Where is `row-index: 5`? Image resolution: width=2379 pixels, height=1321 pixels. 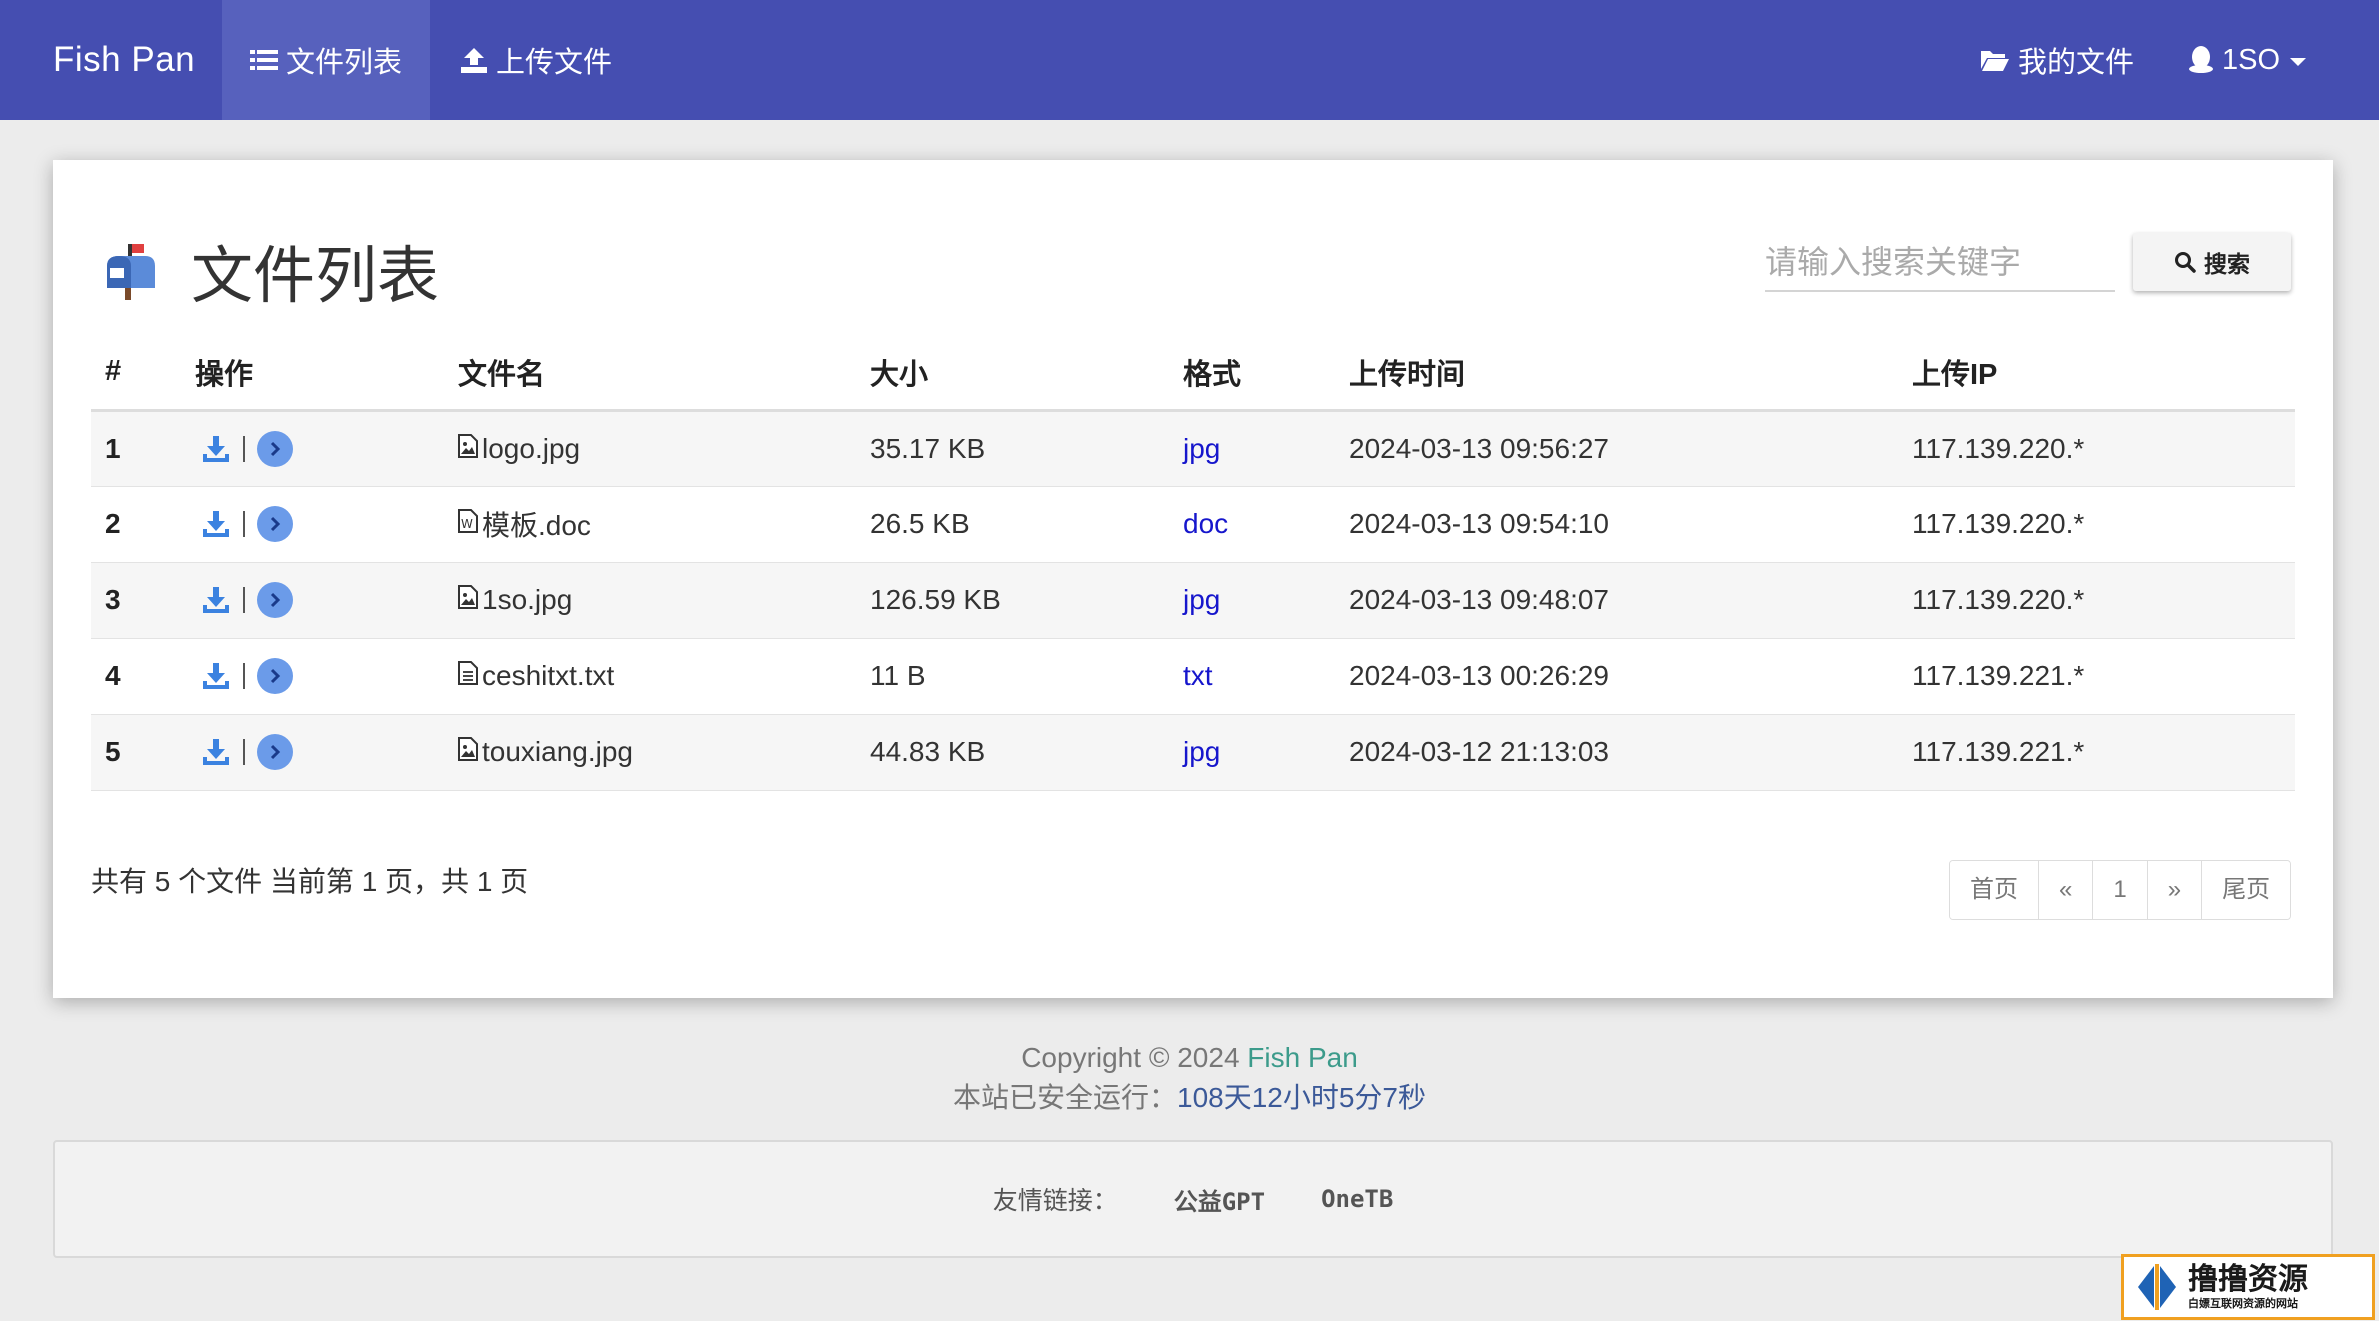 row-index: 5 is located at coordinates (136, 752).